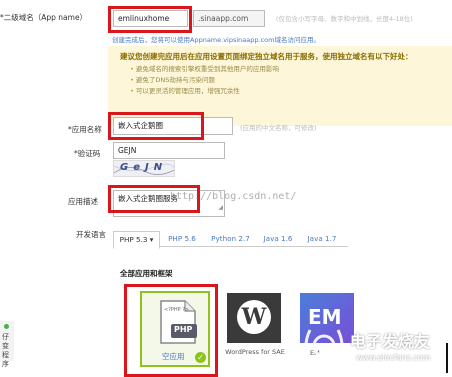 The width and height of the screenshot is (452, 377). What do you see at coordinates (156, 126) in the screenshot?
I see `highlight-app-title` at bounding box center [156, 126].